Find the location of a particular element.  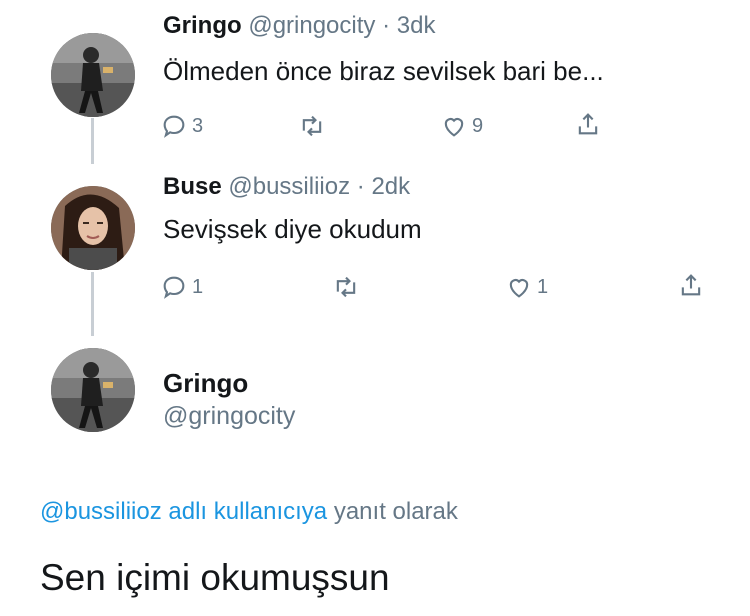

username: @bussiliioz is located at coordinates (289, 186).